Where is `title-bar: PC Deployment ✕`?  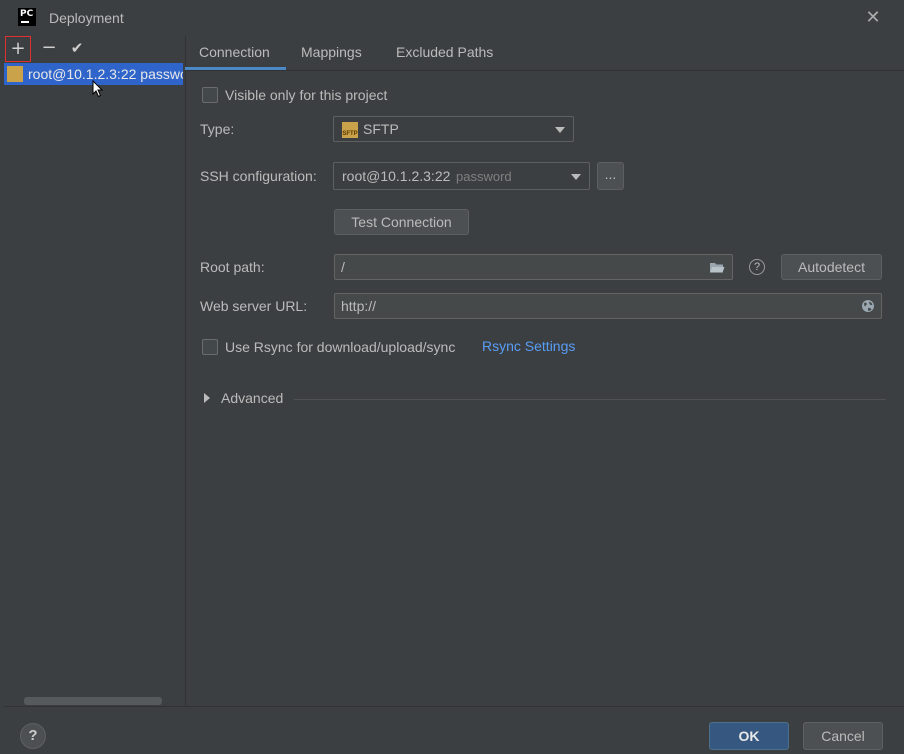 title-bar: PC Deployment ✕ is located at coordinates (454, 18).